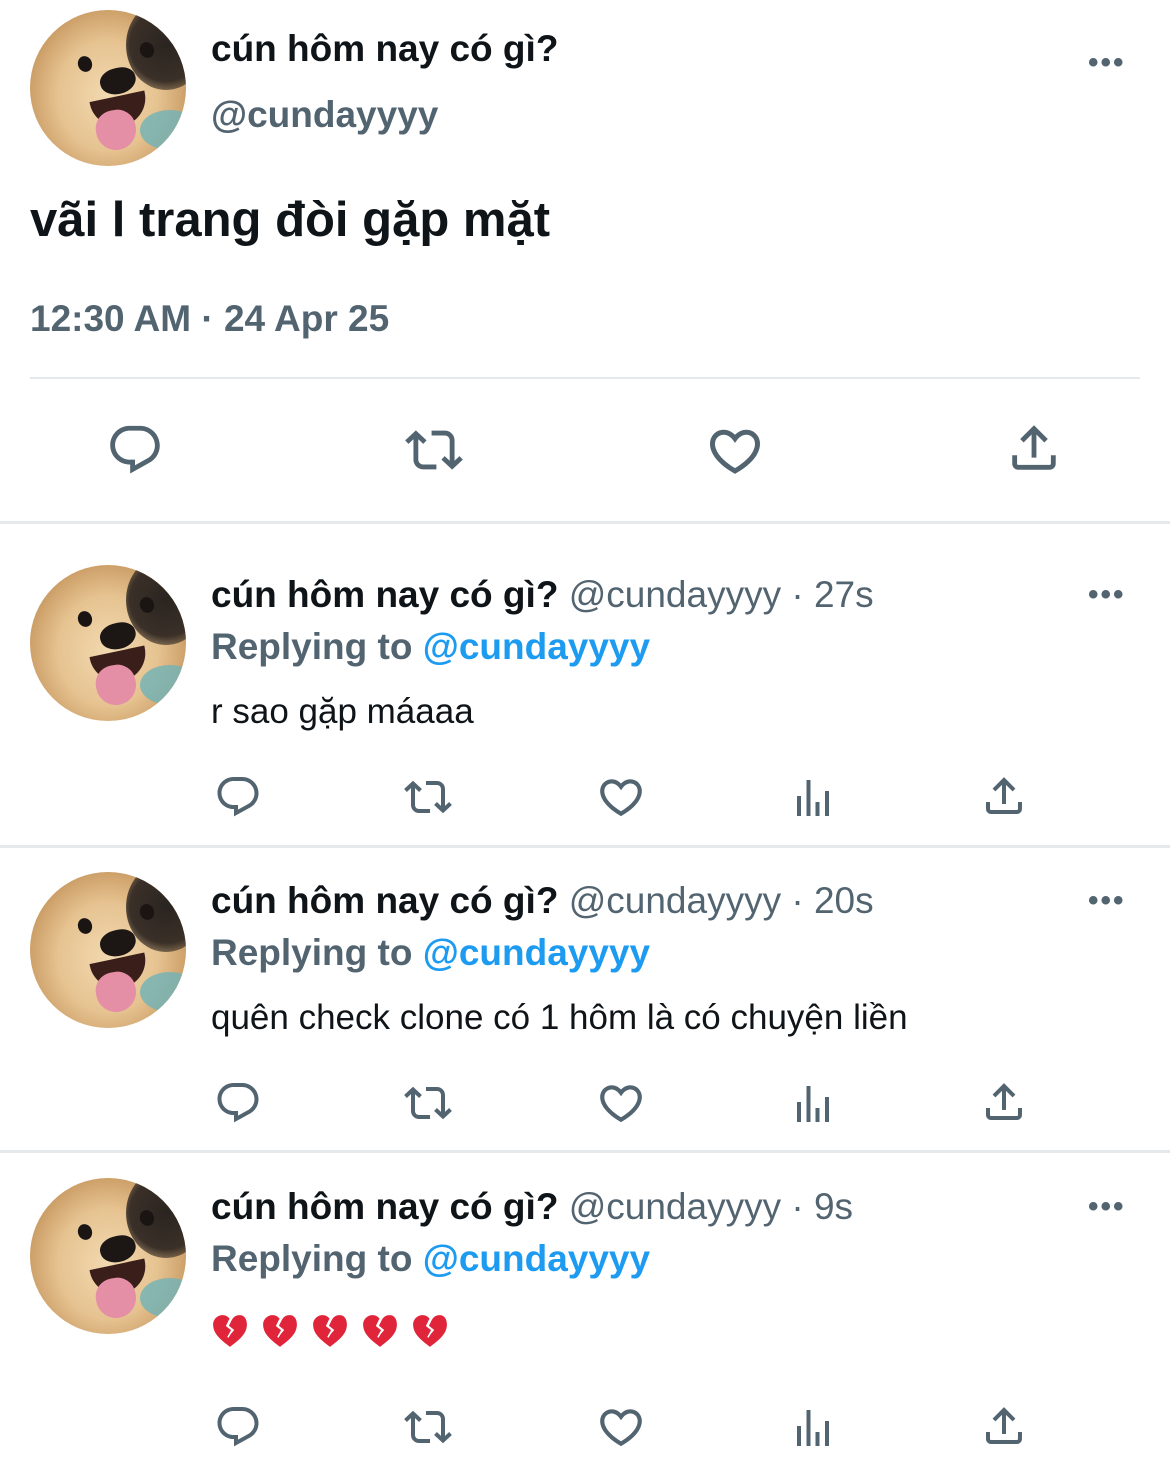  I want to click on tweet-text: vãi l trang đòi gặp mặt, so click(290, 220).